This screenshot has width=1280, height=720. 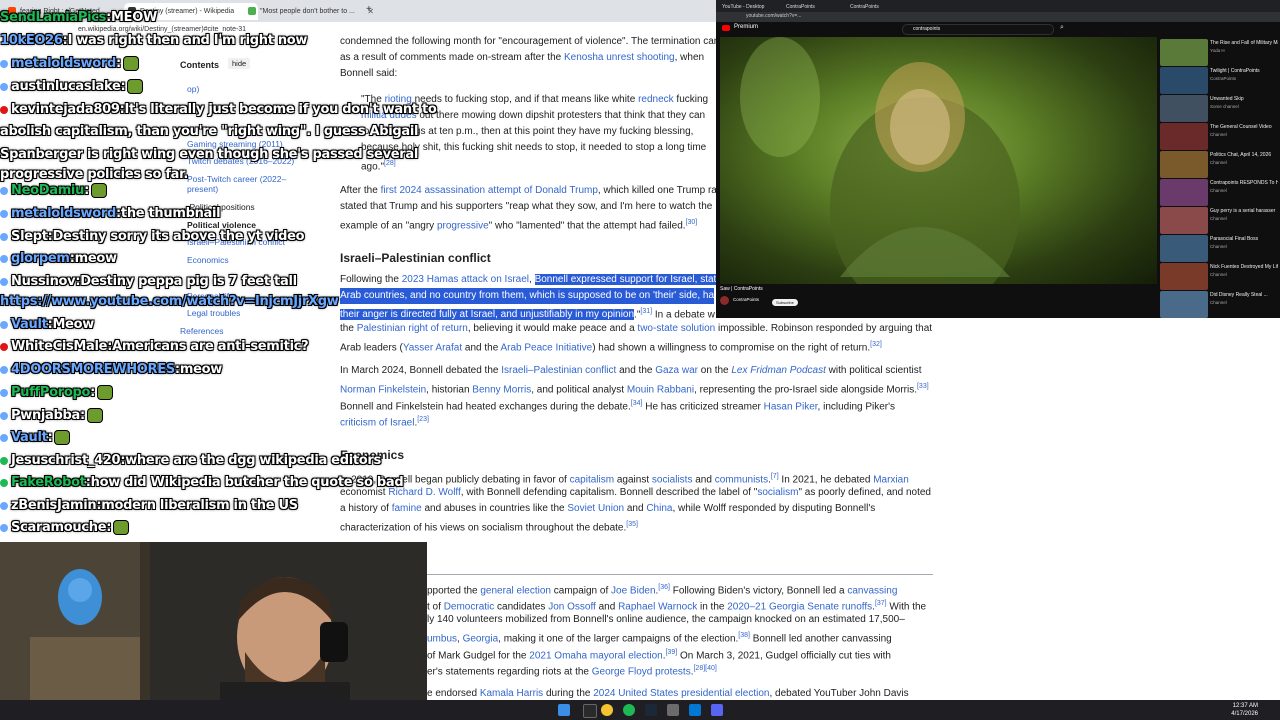 What do you see at coordinates (511, 693) in the screenshot?
I see `link: Kamala Harris` at bounding box center [511, 693].